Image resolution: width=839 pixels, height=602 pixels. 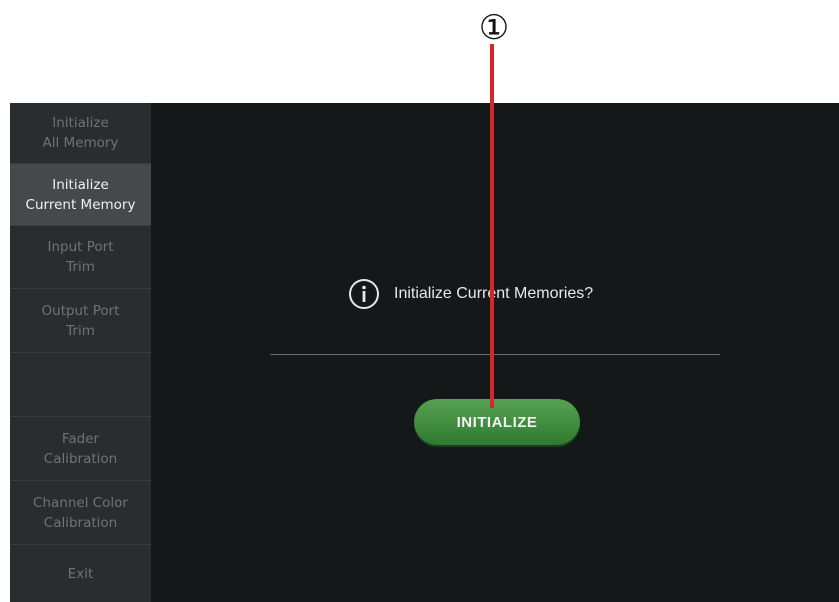 I want to click on info-icon, so click(x=364, y=294).